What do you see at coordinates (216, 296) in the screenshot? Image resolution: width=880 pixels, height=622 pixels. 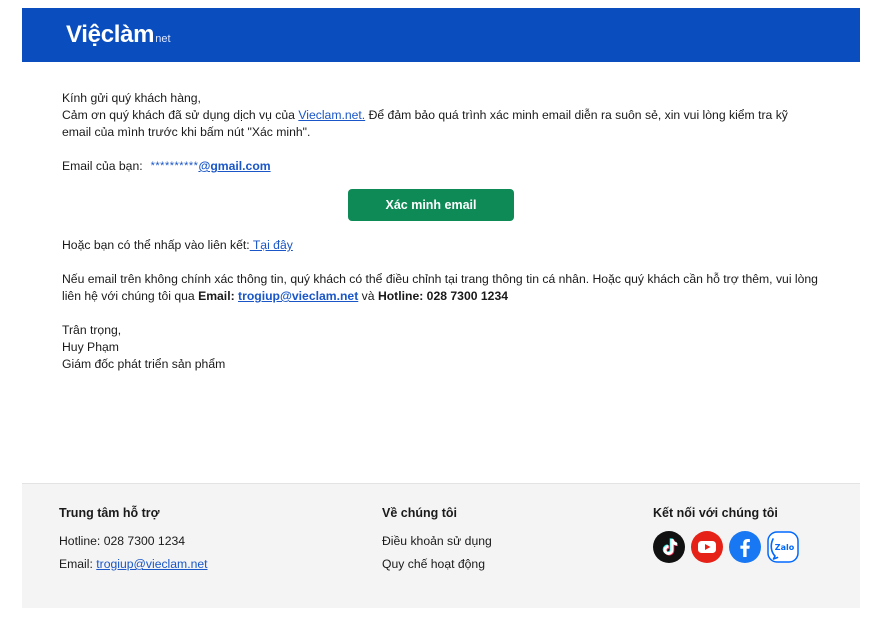 I see `support-email-label: Email:` at bounding box center [216, 296].